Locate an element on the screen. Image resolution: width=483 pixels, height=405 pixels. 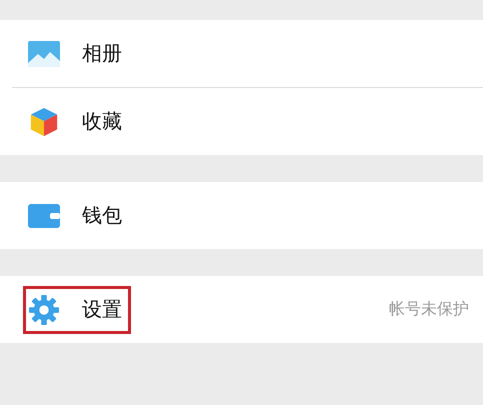
cube-icon is located at coordinates (44, 121).